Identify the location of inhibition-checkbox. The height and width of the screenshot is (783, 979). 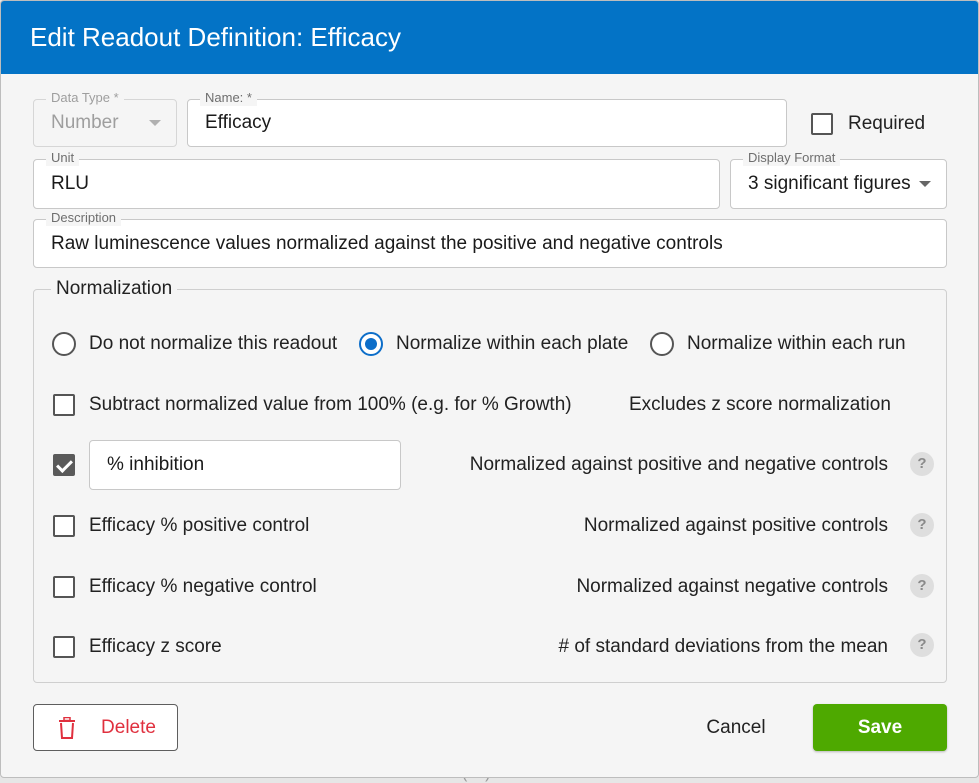
(64, 465).